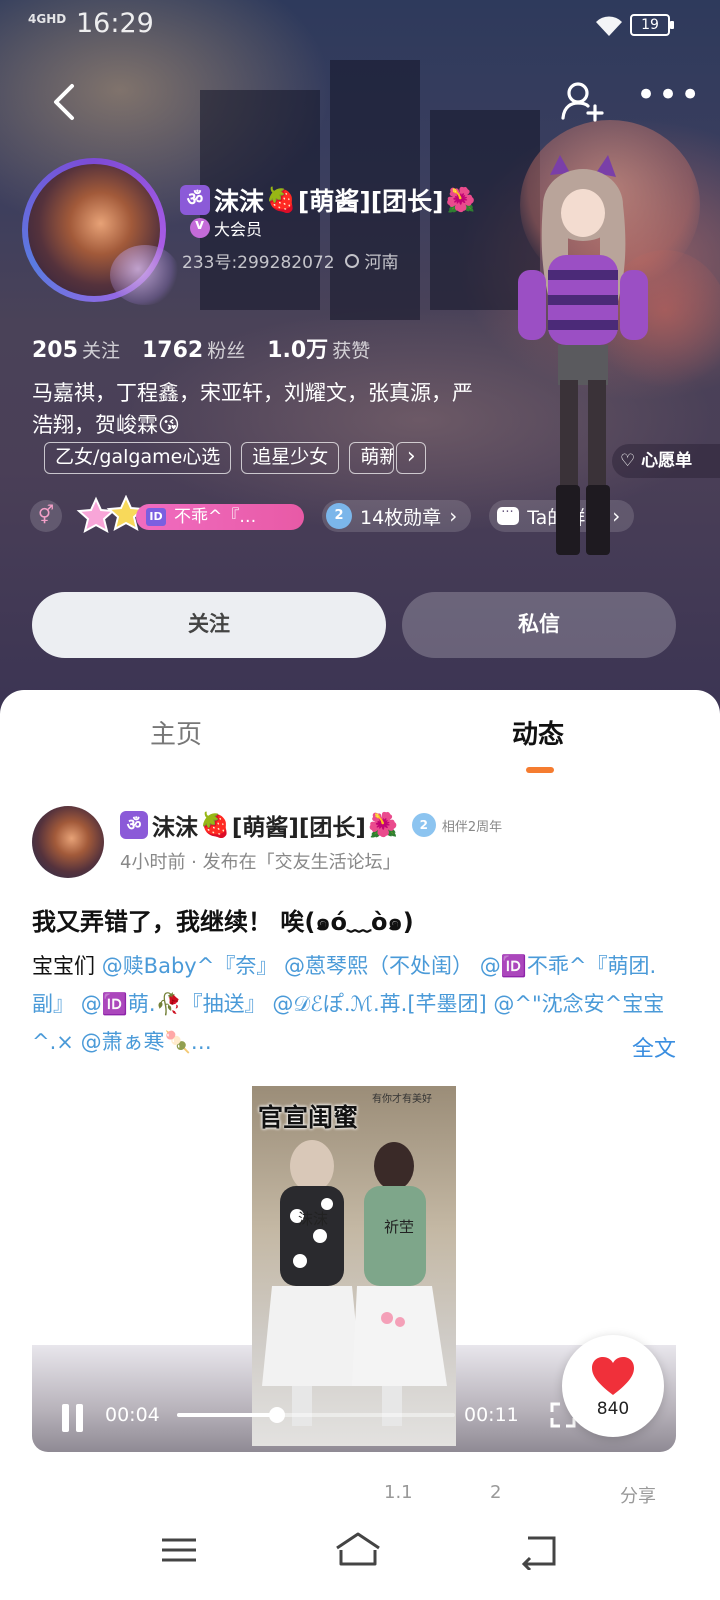 This screenshot has width=720, height=1600. What do you see at coordinates (354, 1283) in the screenshot?
I see `video-frame-illustration` at bounding box center [354, 1283].